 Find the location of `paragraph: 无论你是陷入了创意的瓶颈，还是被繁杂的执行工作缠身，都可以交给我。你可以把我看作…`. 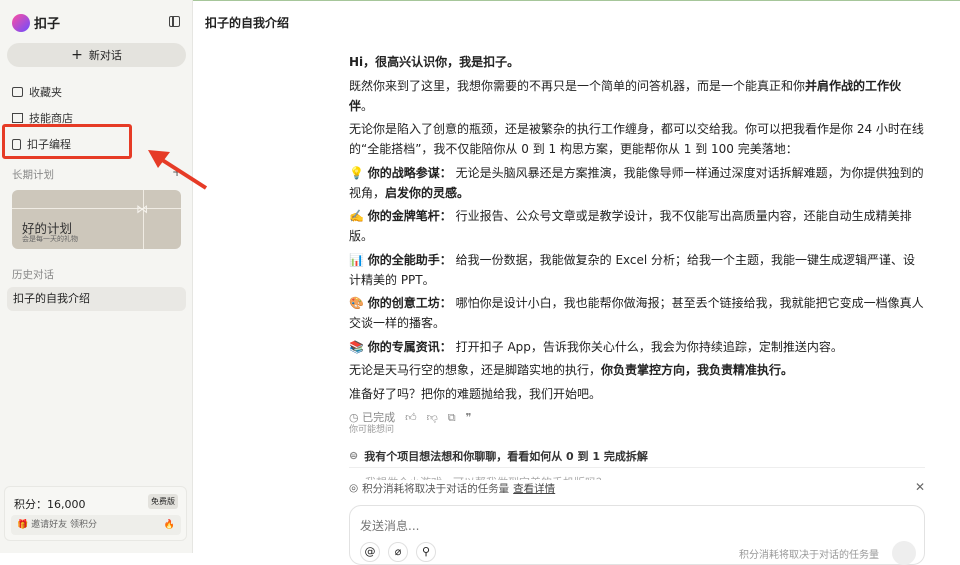

paragraph: 无论你是陷入了创意的瓶颈，还是被繁杂的执行工作缠身，都可以交给我。你可以把我看作… is located at coordinates (636, 139).